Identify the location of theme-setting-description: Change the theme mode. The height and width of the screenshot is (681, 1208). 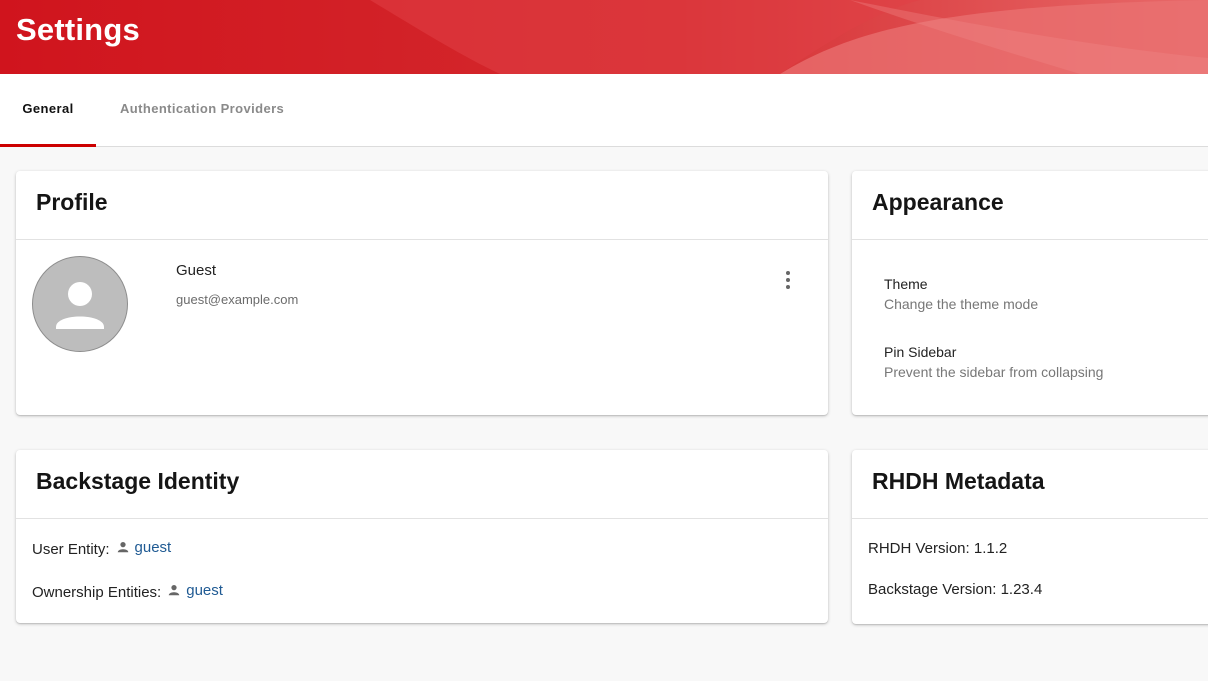
(961, 304).